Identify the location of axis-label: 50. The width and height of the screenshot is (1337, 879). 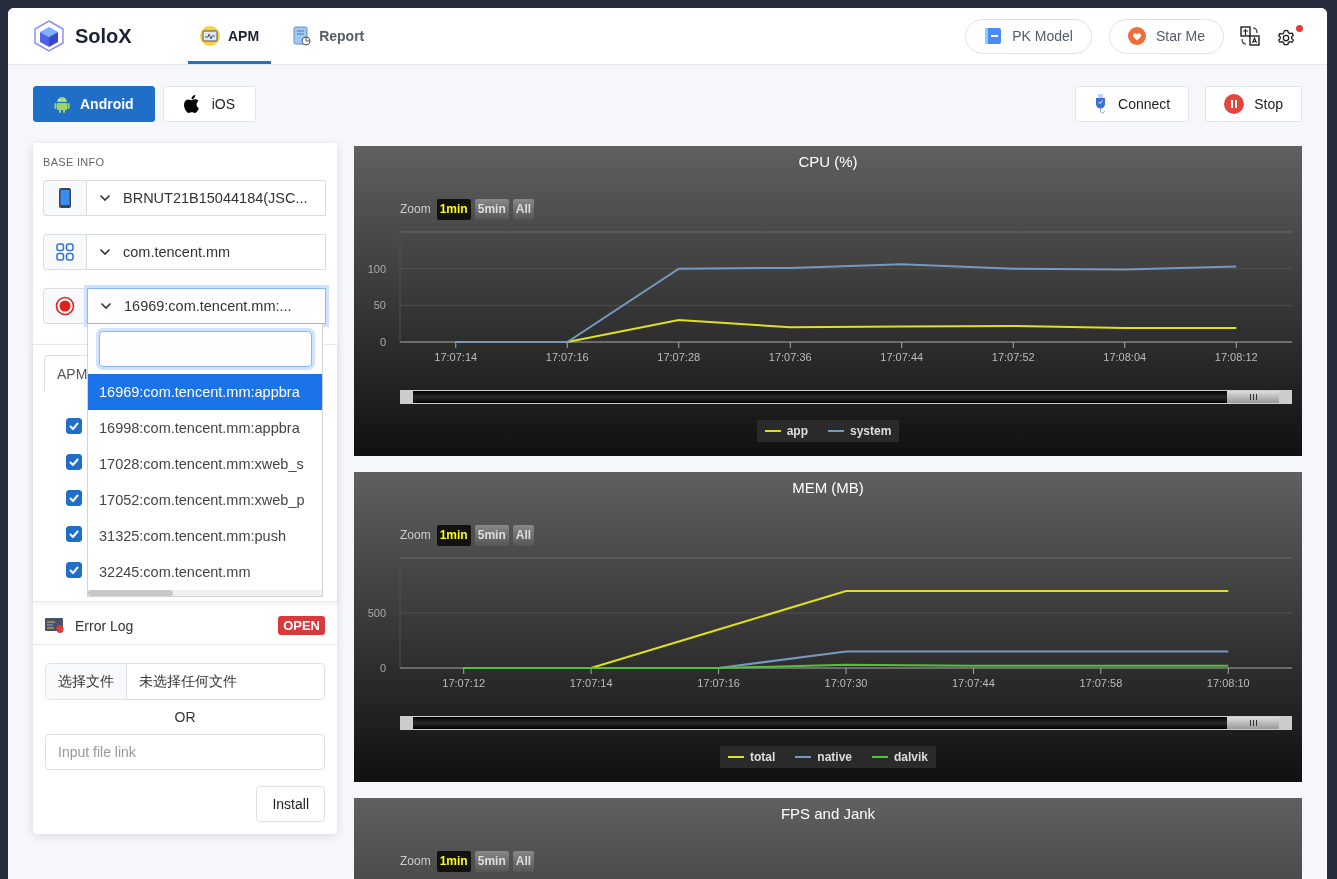
(379, 305).